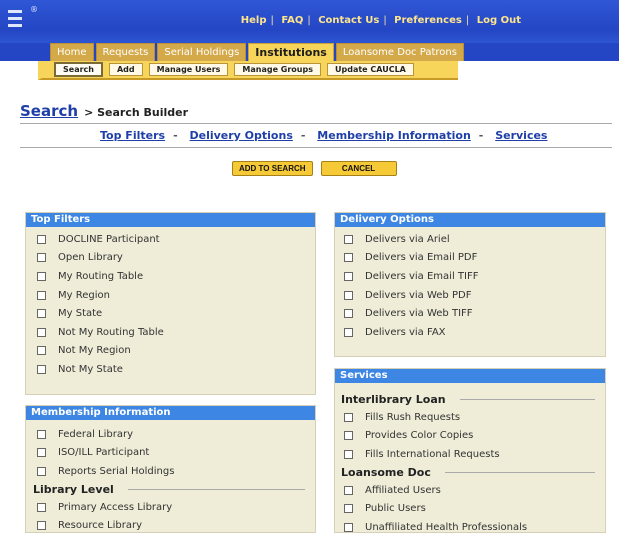 This screenshot has width=619, height=533. I want to click on panel-header: Membership Information, so click(170, 413).